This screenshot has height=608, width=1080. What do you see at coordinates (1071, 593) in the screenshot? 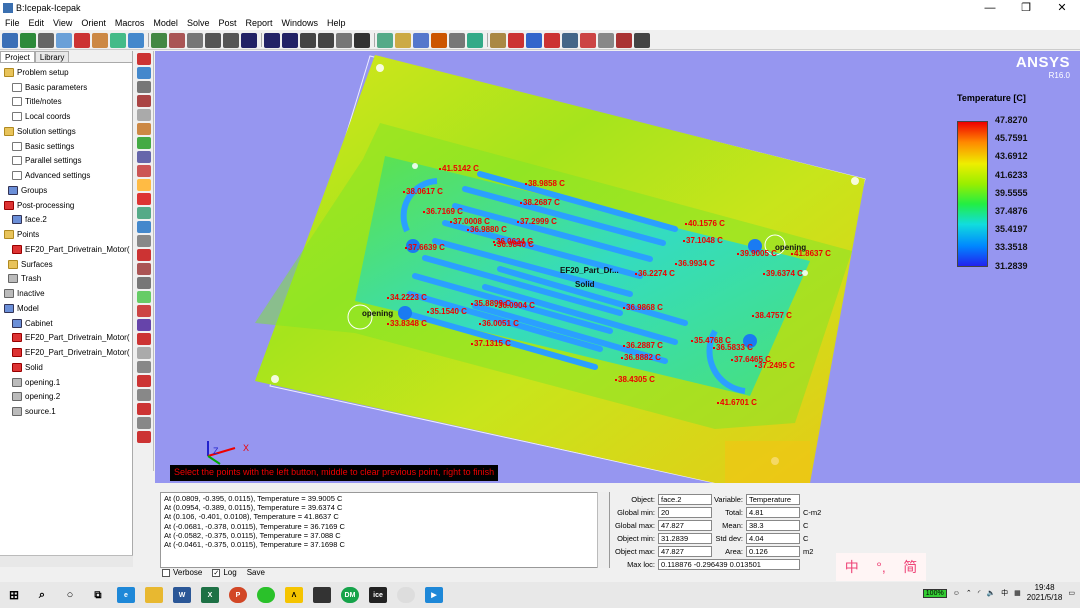
I see `notification-icon: ▭` at bounding box center [1071, 593].